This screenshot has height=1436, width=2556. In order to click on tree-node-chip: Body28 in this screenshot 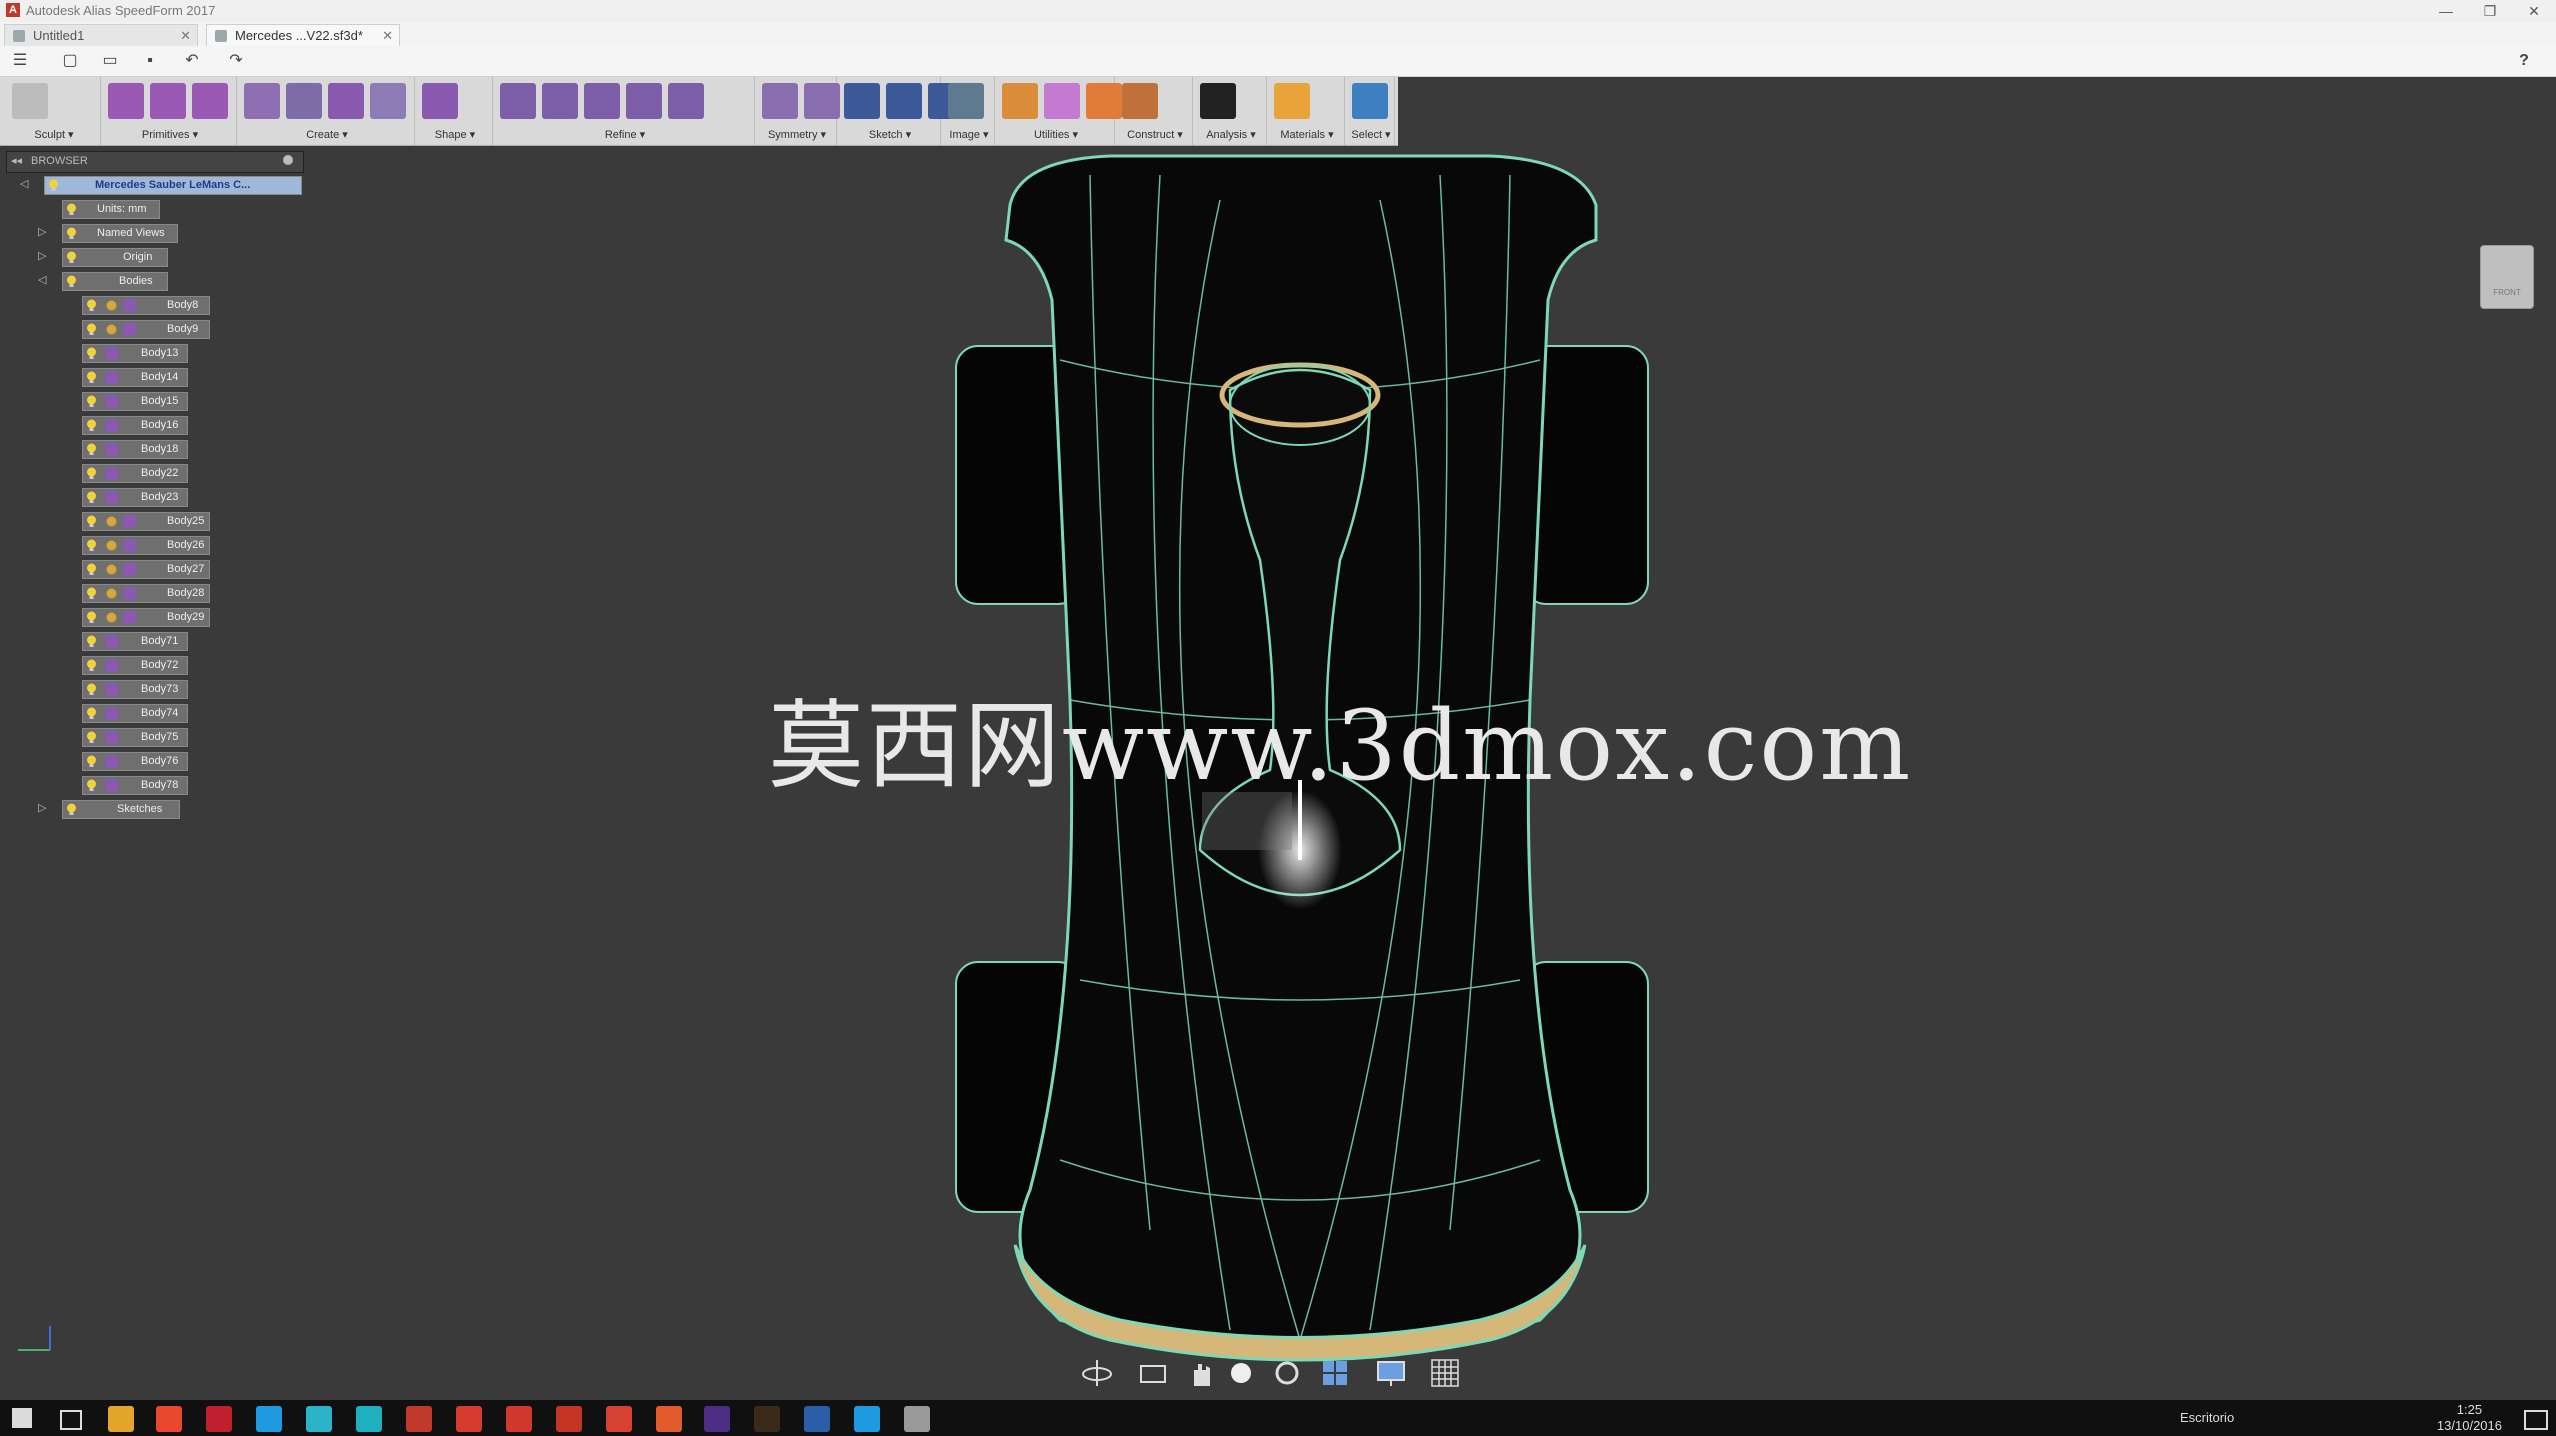, I will do `click(146, 593)`.